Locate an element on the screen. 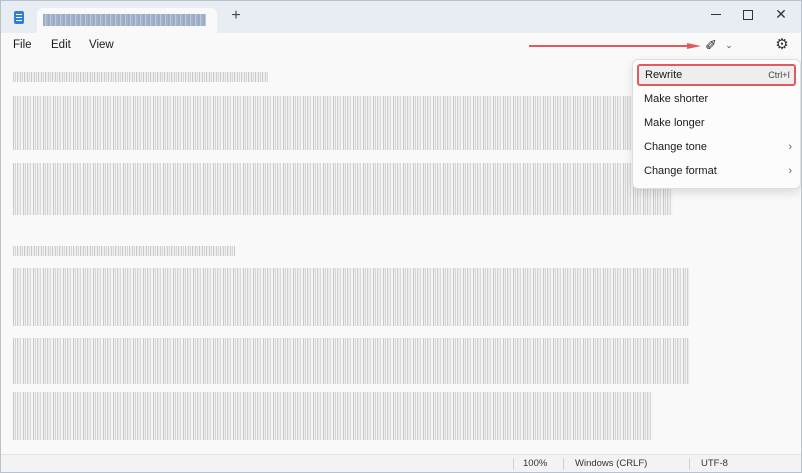 Image resolution: width=802 pixels, height=473 pixels. menu-item-change-tone: Change tone › is located at coordinates (716, 147).